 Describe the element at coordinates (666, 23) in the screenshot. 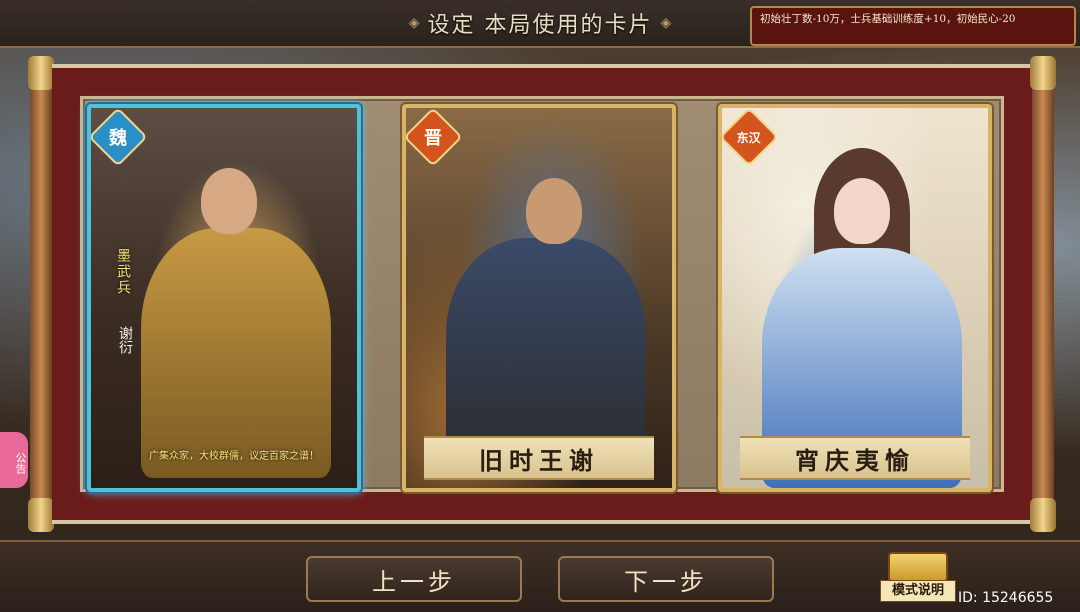

I see `title-ornament-right-icon: ◈` at that location.